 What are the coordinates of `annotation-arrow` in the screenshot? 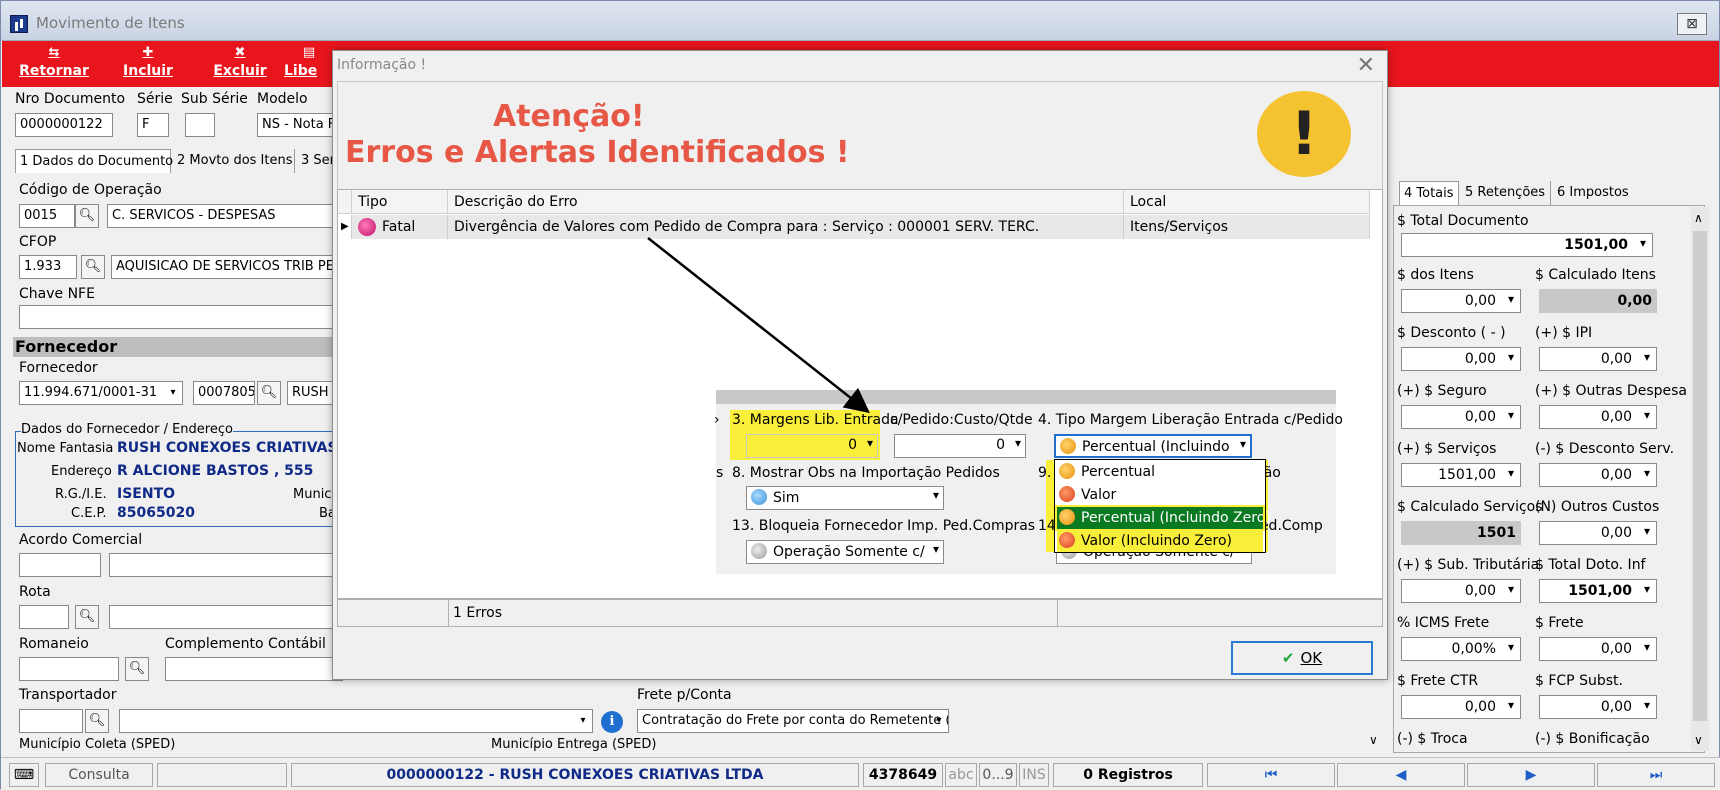 It's located at (758, 325).